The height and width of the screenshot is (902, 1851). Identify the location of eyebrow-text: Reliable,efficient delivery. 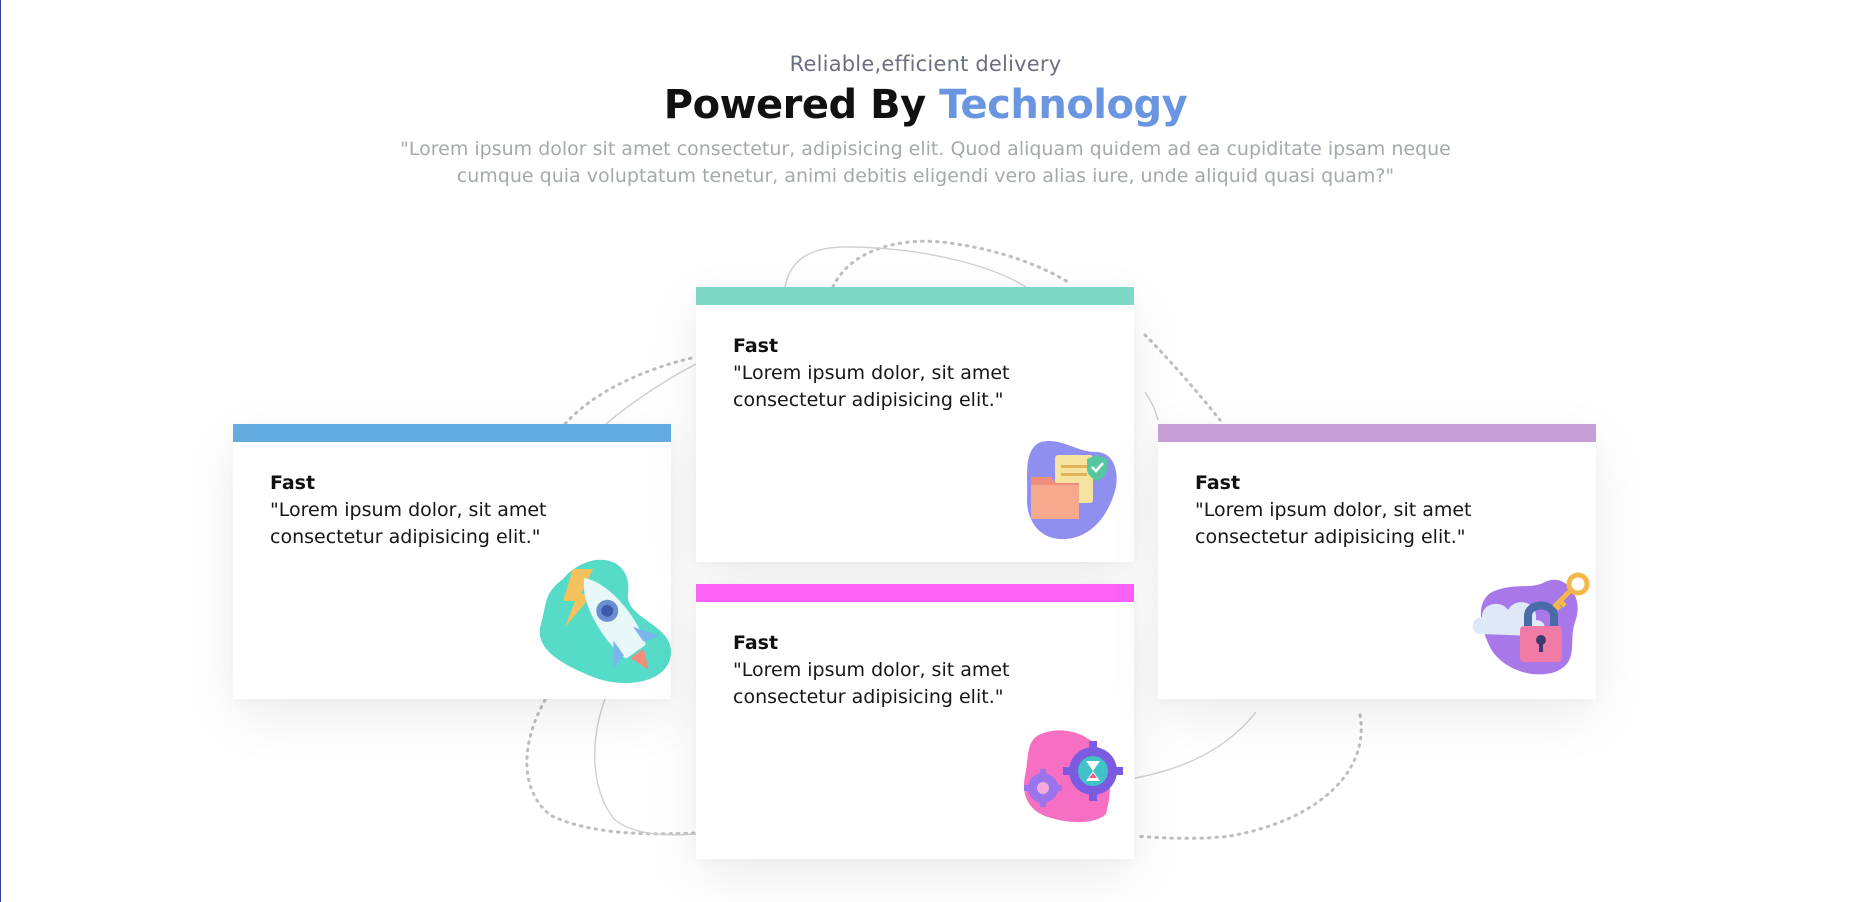
(925, 64).